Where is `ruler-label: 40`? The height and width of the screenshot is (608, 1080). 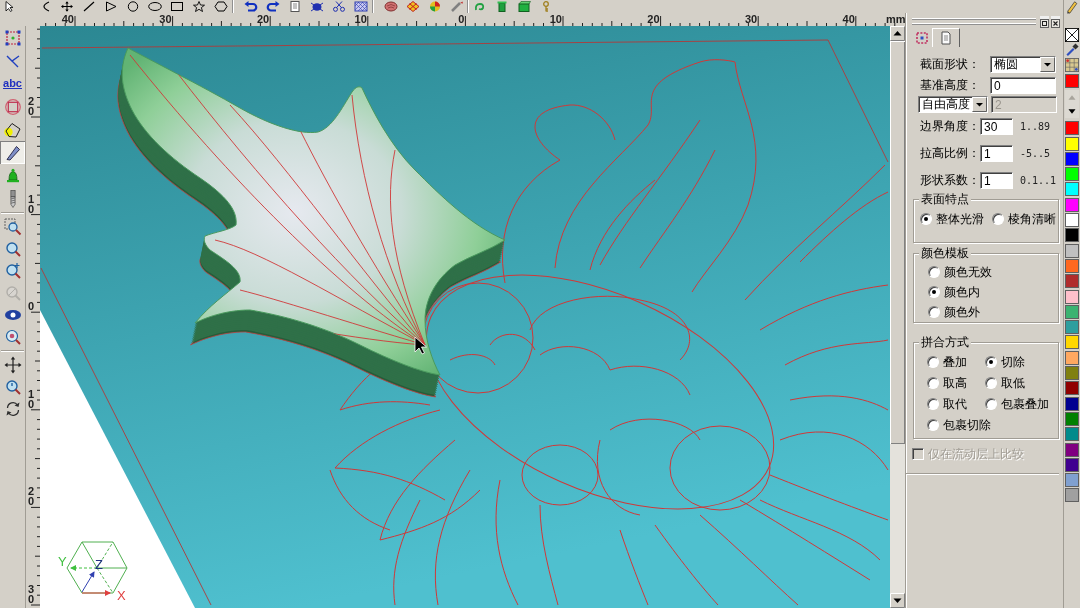 ruler-label: 40 is located at coordinates (67, 19).